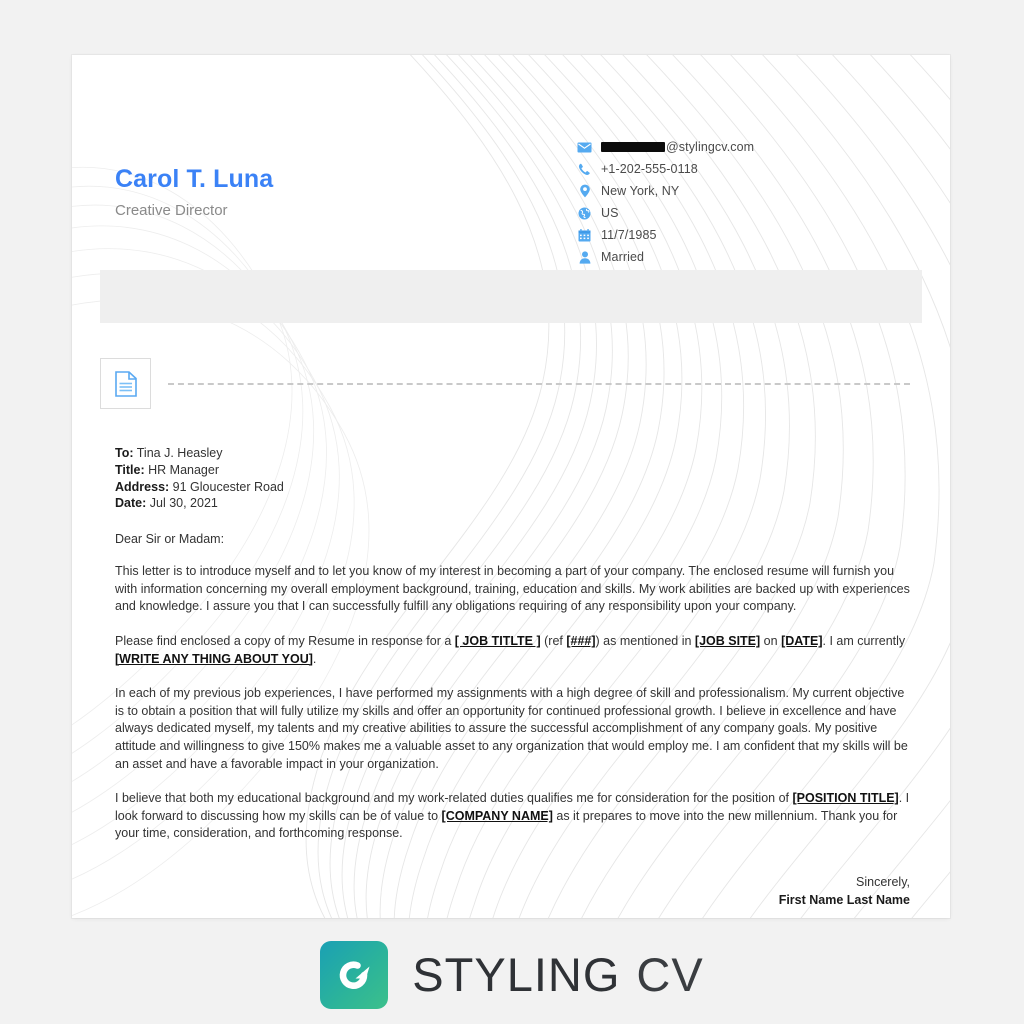  Describe the element at coordinates (512, 470) in the screenshot. I see `recipient-title-line: Title: HR Manager` at that location.